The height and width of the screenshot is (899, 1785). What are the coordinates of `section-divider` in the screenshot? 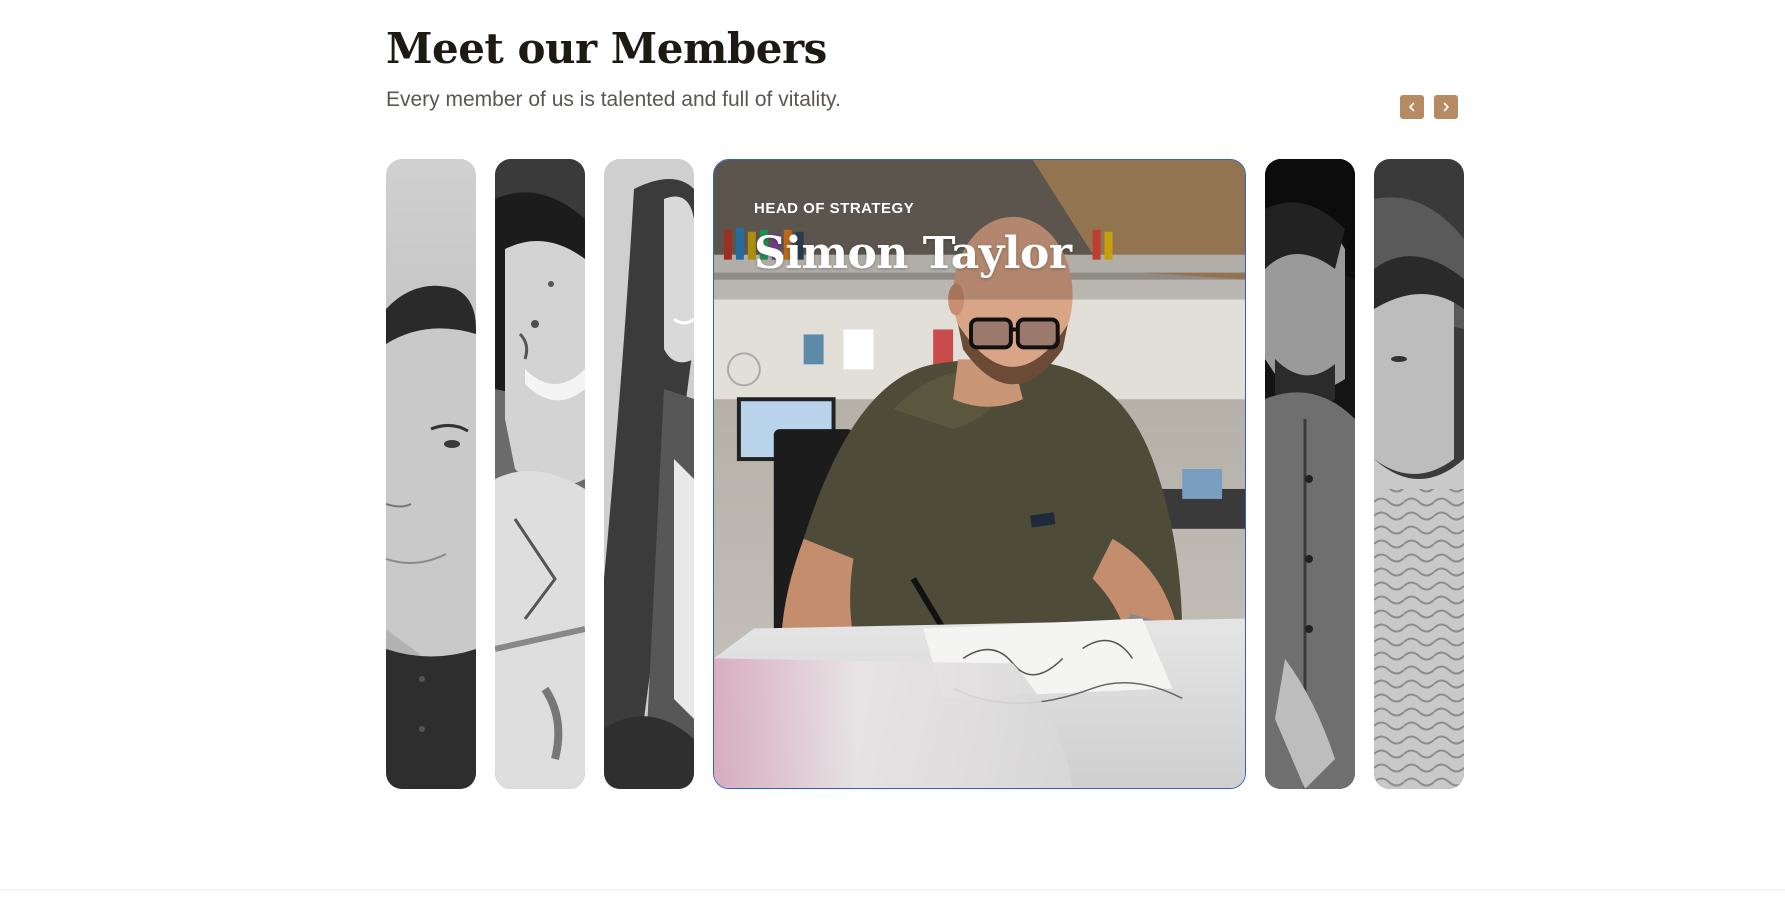 It's located at (892, 889).